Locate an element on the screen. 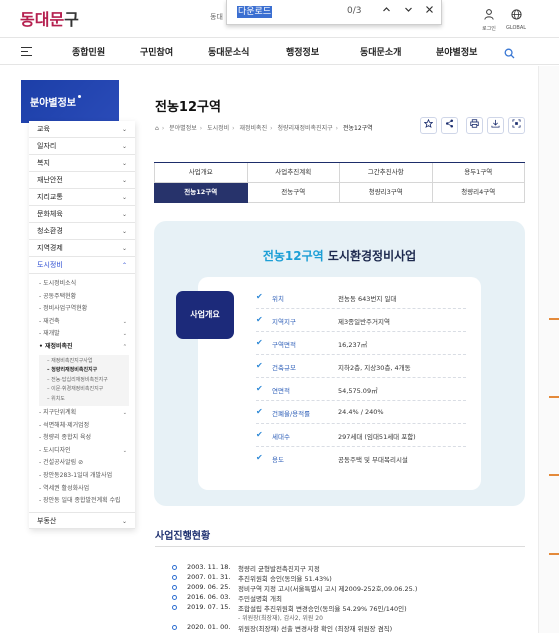 The width and height of the screenshot is (559, 633). lnb-sub-item: - 도시정비소식 is located at coordinates (87, 284).